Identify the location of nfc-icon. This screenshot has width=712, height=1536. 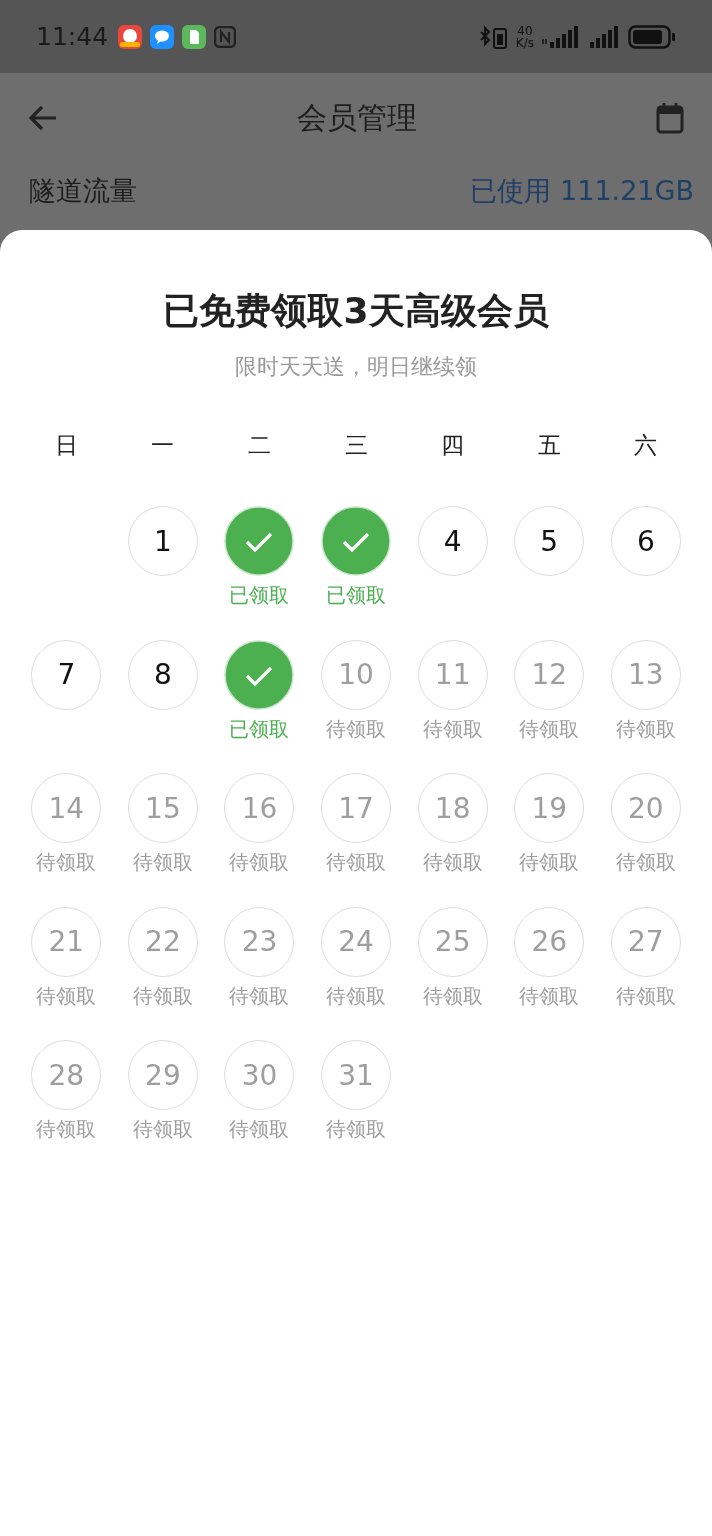
(225, 36).